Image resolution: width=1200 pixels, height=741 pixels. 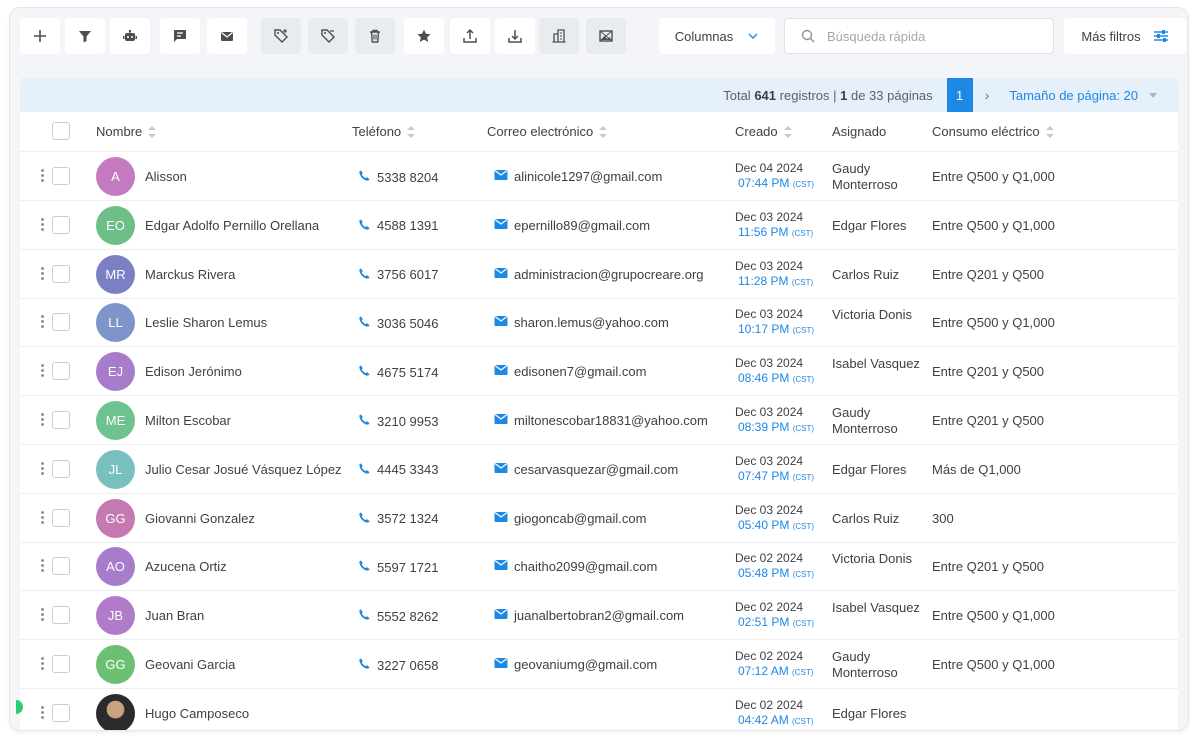 I want to click on email-button, so click(x=227, y=36).